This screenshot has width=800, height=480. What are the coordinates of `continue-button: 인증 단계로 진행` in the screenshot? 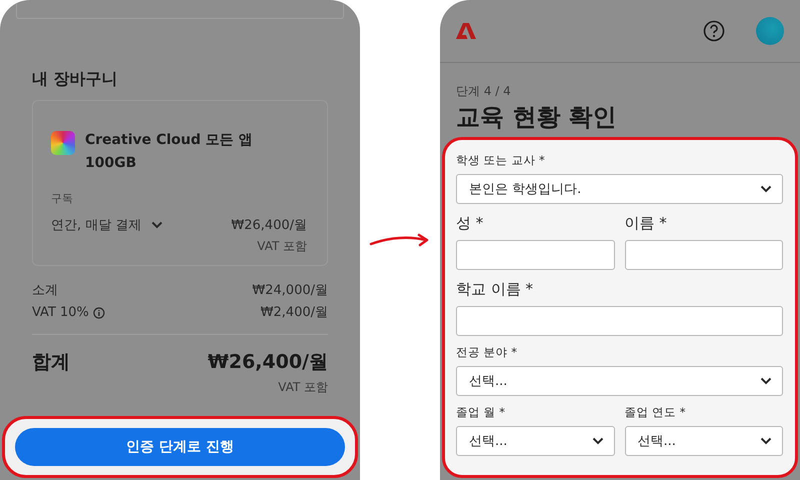 It's located at (180, 447).